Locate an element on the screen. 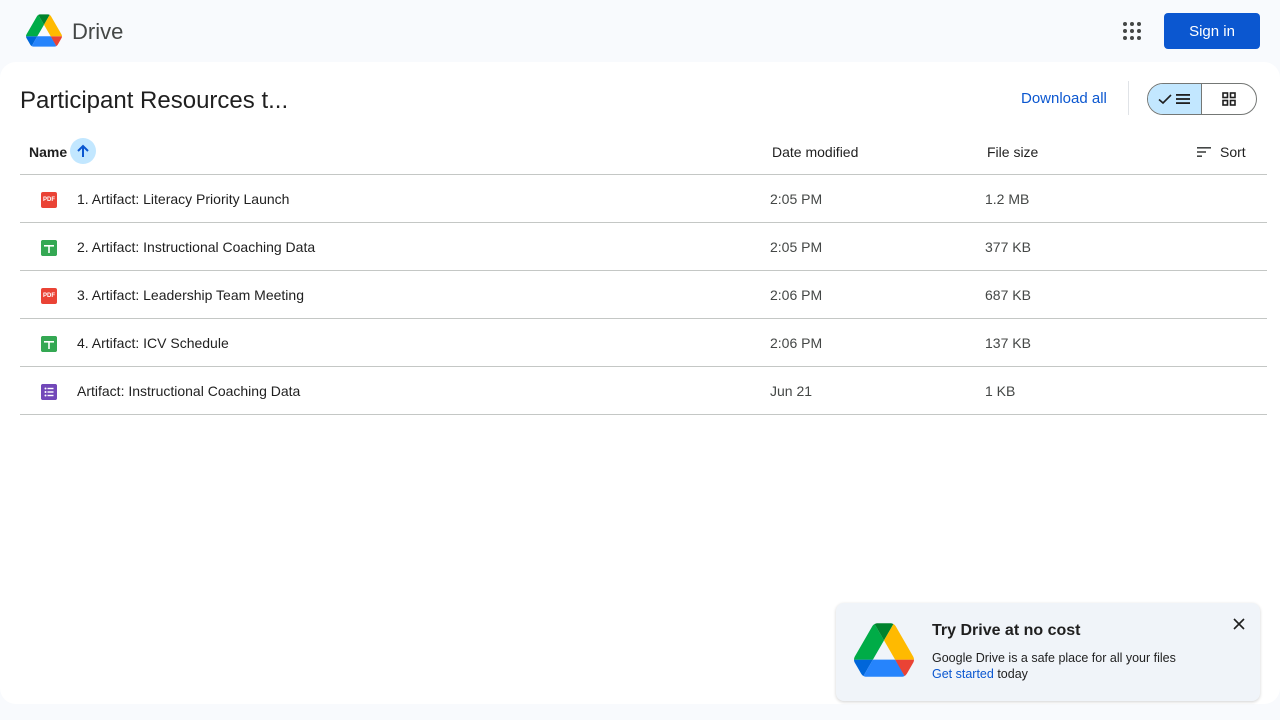 This screenshot has height=720, width=1280. file-size: 377 KB is located at coordinates (1008, 247).